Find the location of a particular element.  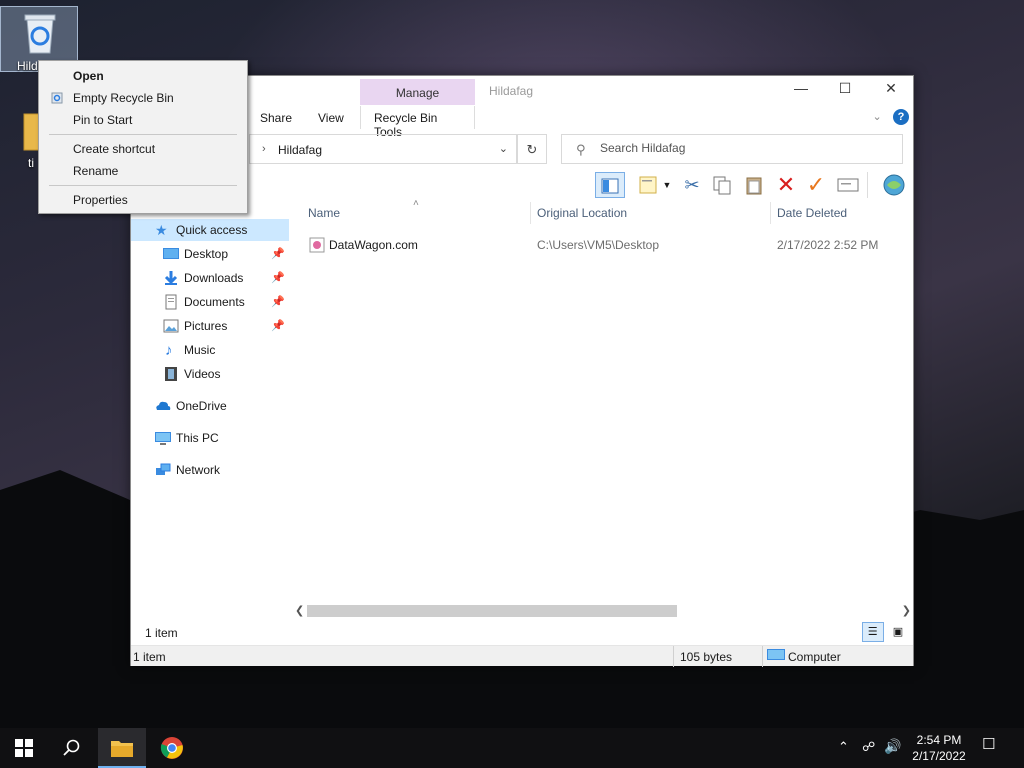

document-icon is located at coordinates (171, 302).